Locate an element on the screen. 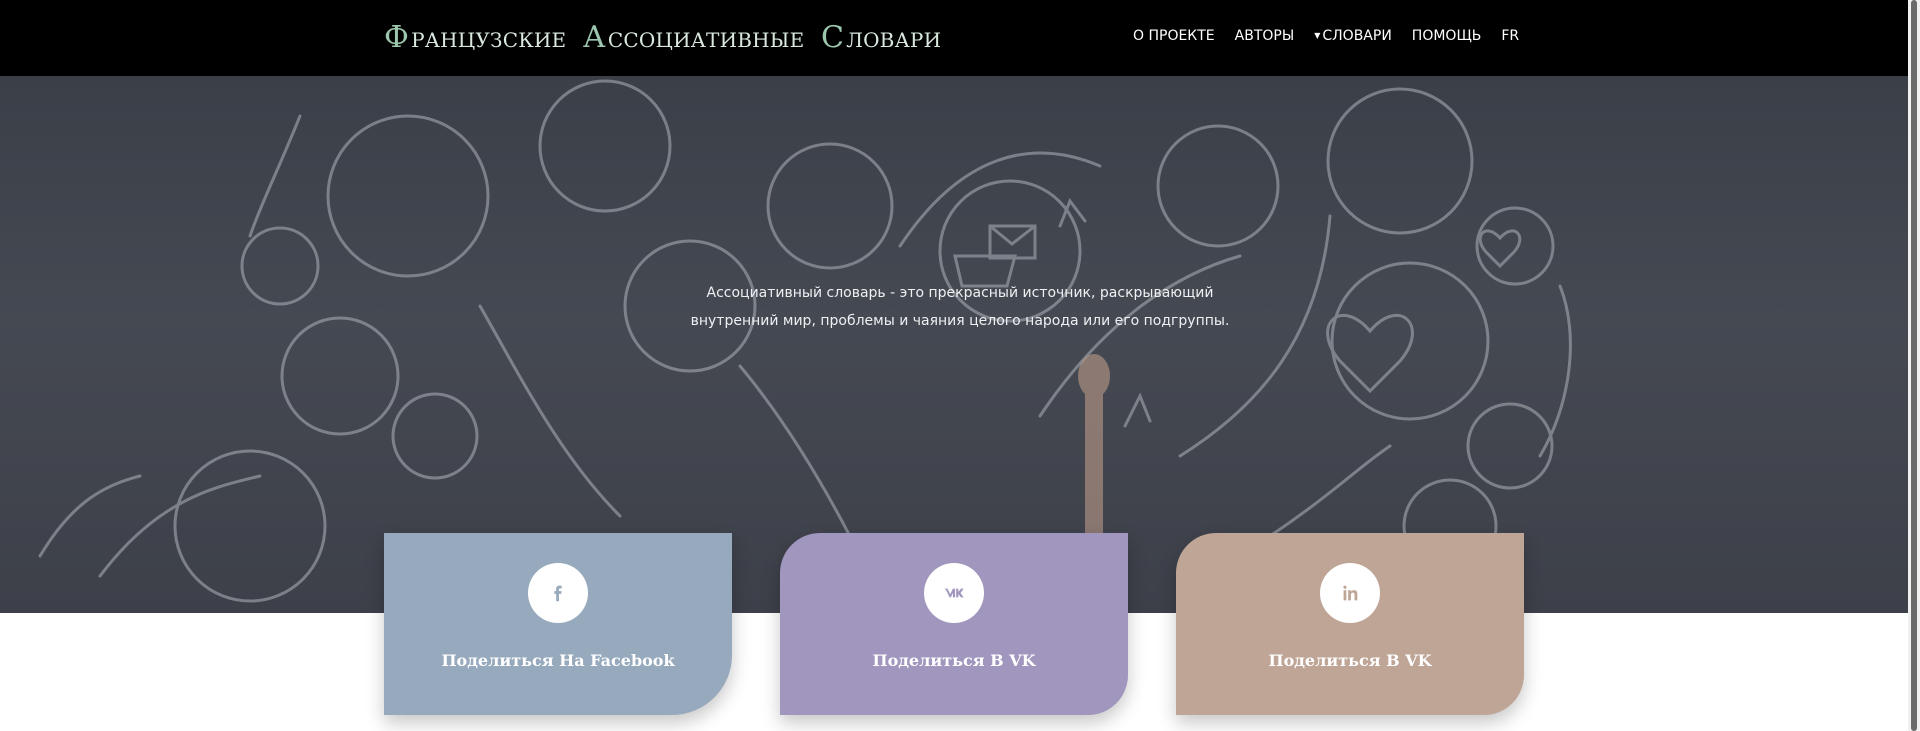 The height and width of the screenshot is (731, 1920). scrollbar-thumb is located at coordinates (1914, 365).